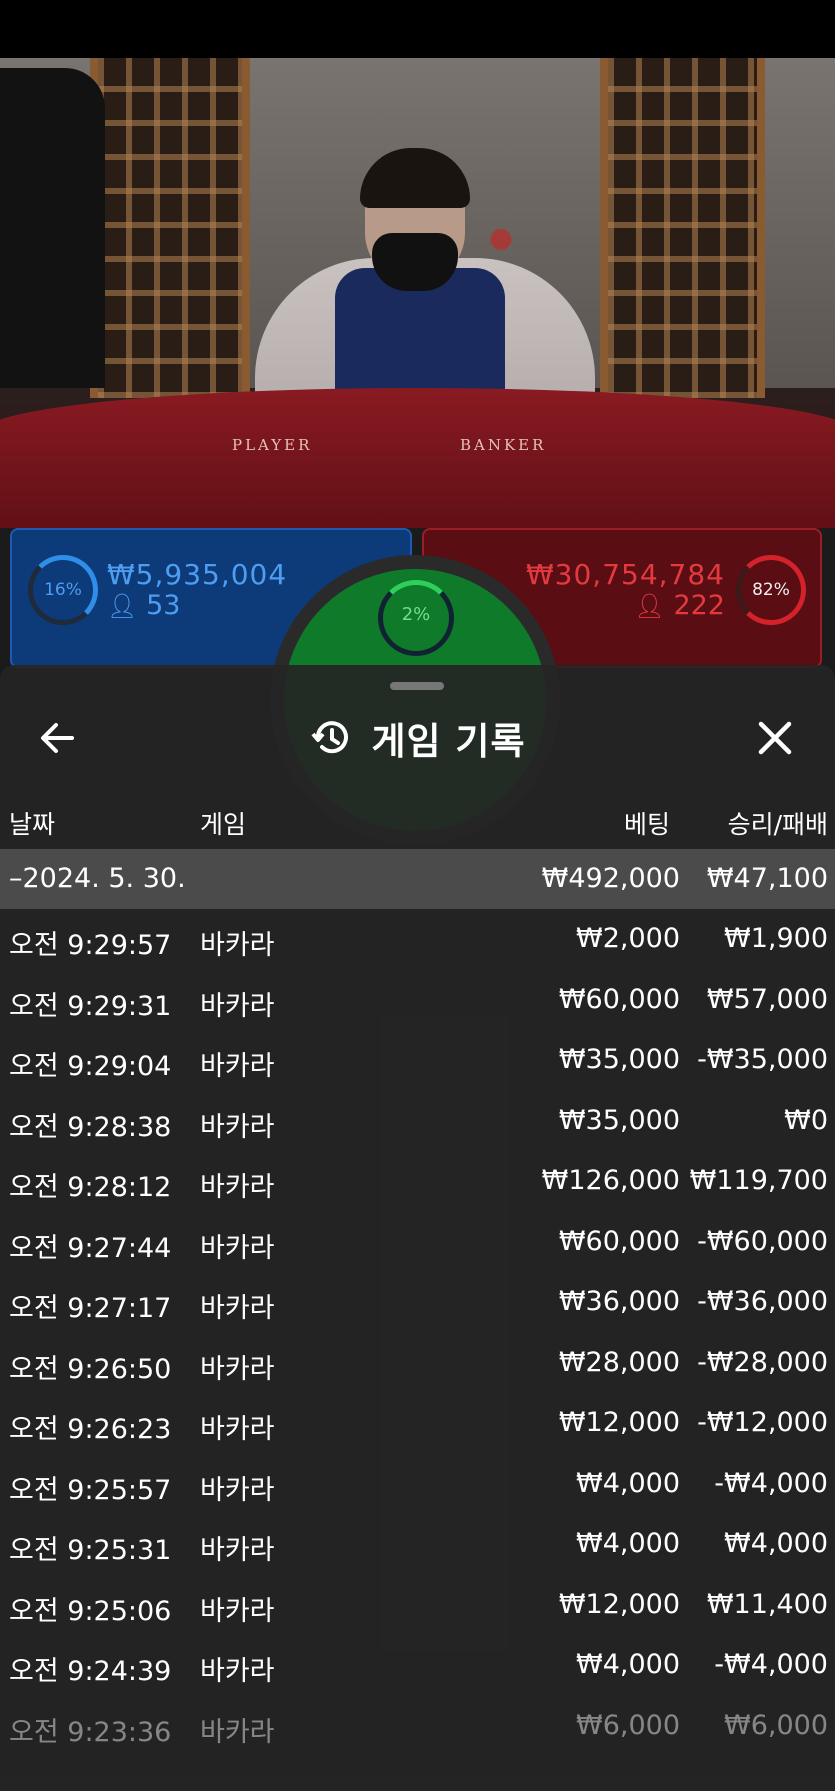  What do you see at coordinates (52, 228) in the screenshot?
I see `assistant-person` at bounding box center [52, 228].